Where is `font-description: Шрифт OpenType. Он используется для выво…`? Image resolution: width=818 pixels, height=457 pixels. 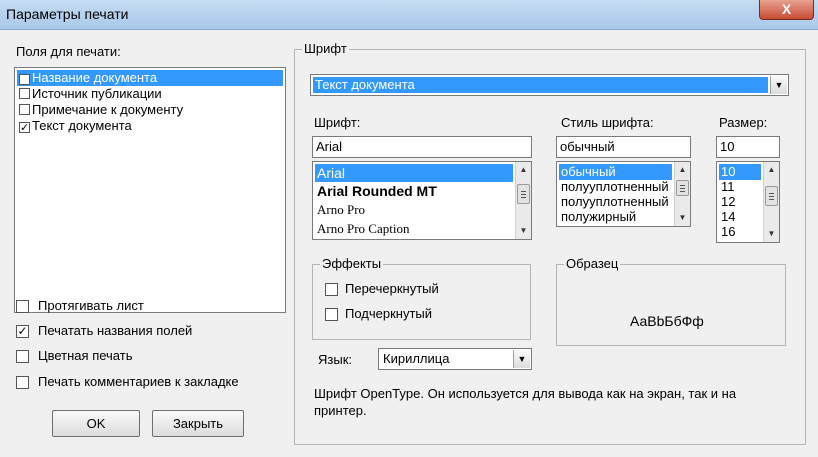
font-description: Шрифт OpenType. Он используется для выво… is located at coordinates (525, 402).